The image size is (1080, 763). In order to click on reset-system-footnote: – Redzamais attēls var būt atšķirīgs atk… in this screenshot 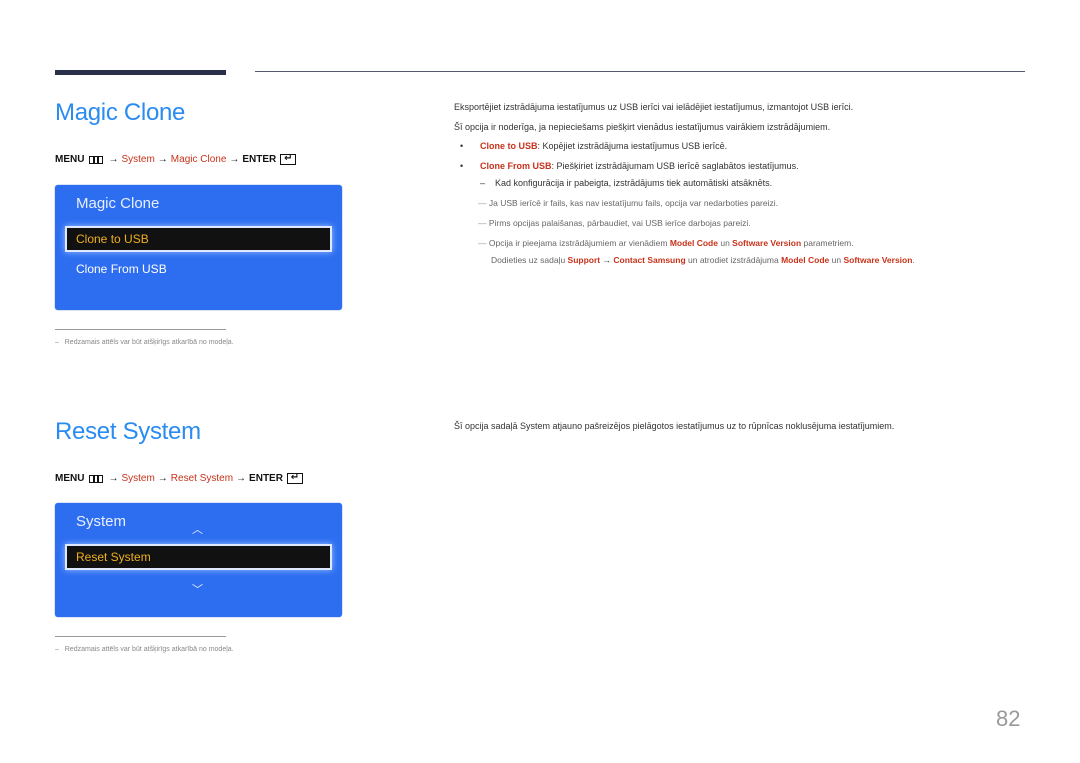, I will do `click(144, 649)`.